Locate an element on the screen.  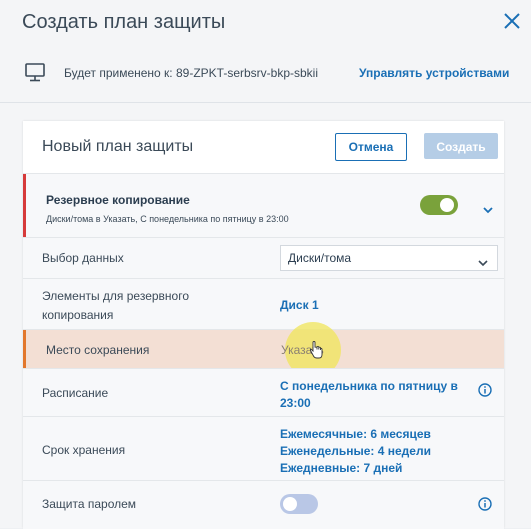
data-selection-dropdown: Диски/тома is located at coordinates (389, 258).